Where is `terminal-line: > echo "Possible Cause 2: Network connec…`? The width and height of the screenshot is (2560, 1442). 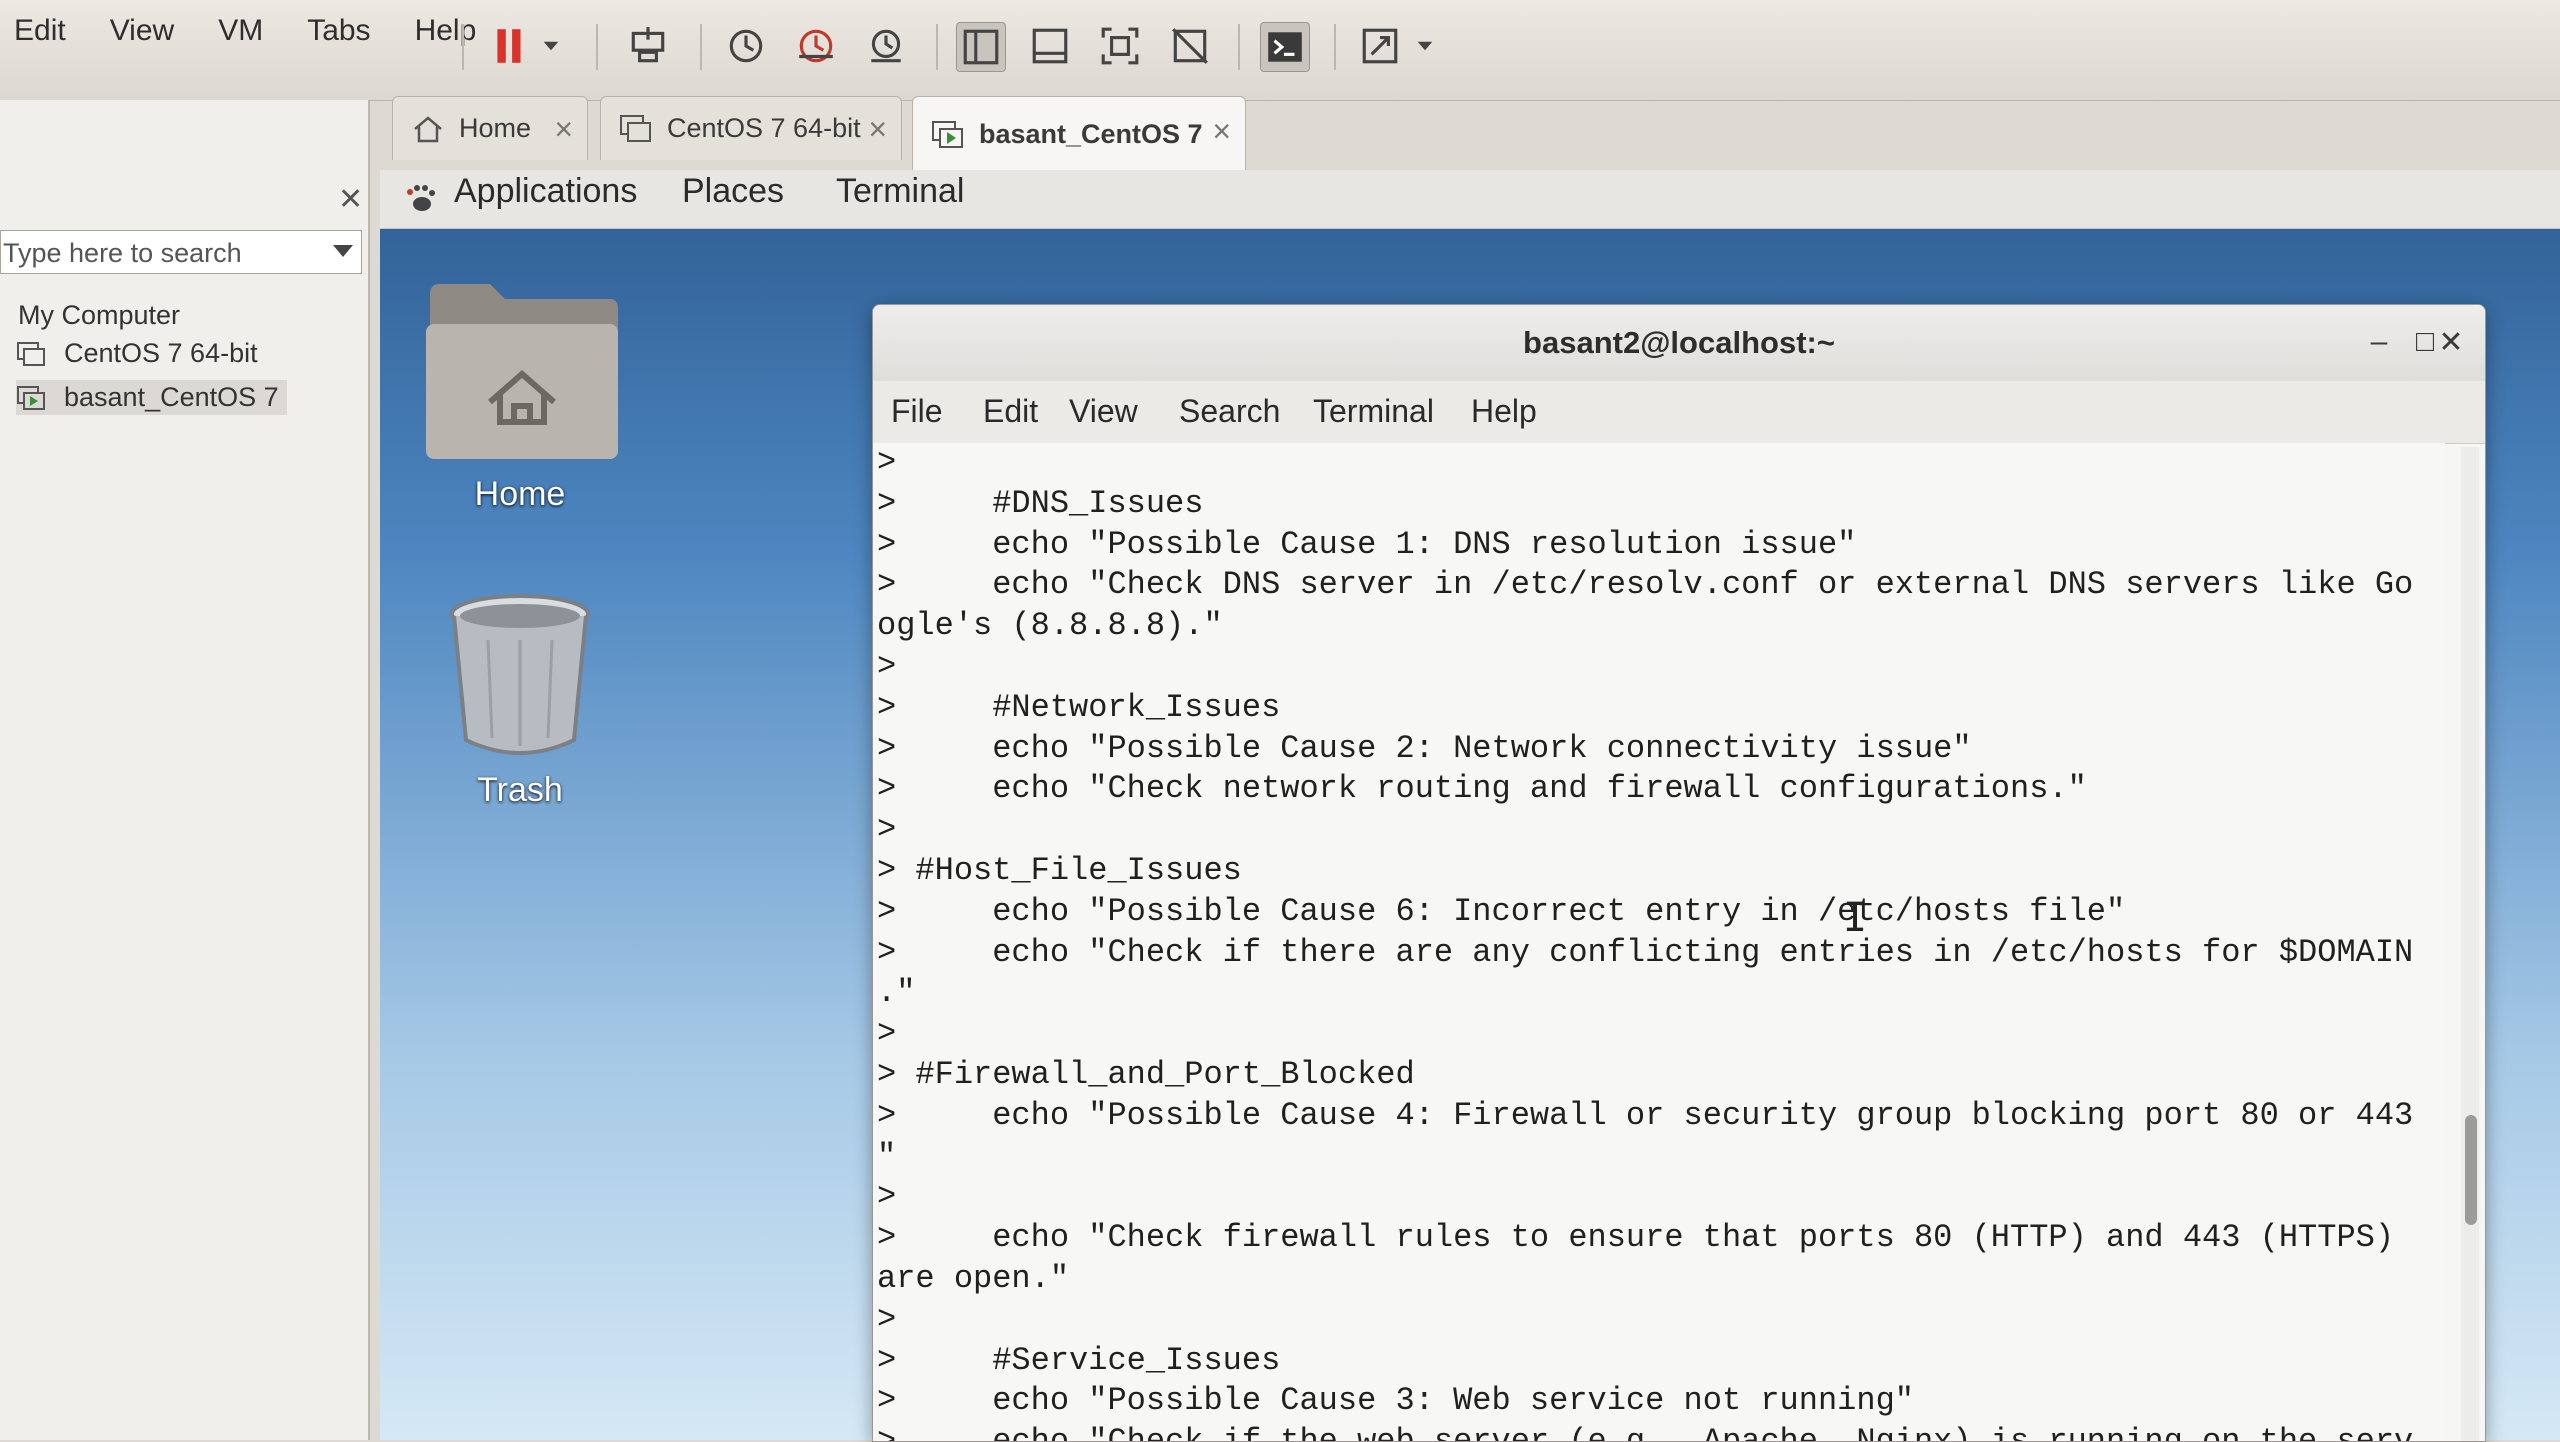 terminal-line: > echo "Possible Cause 2: Network connec… is located at coordinates (1424, 748).